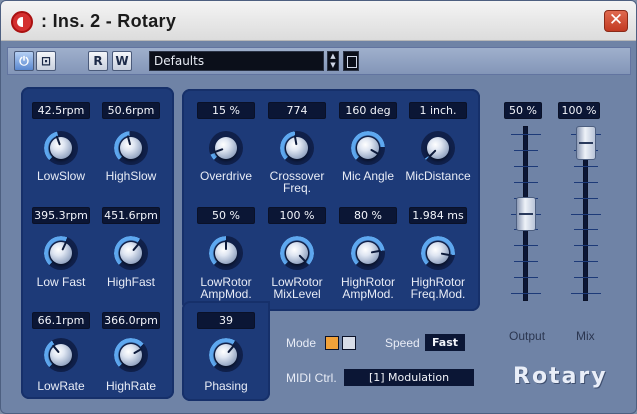 This screenshot has height=414, width=637. What do you see at coordinates (296, 188) in the screenshot?
I see `crossover-freq-label: Freq.` at bounding box center [296, 188].